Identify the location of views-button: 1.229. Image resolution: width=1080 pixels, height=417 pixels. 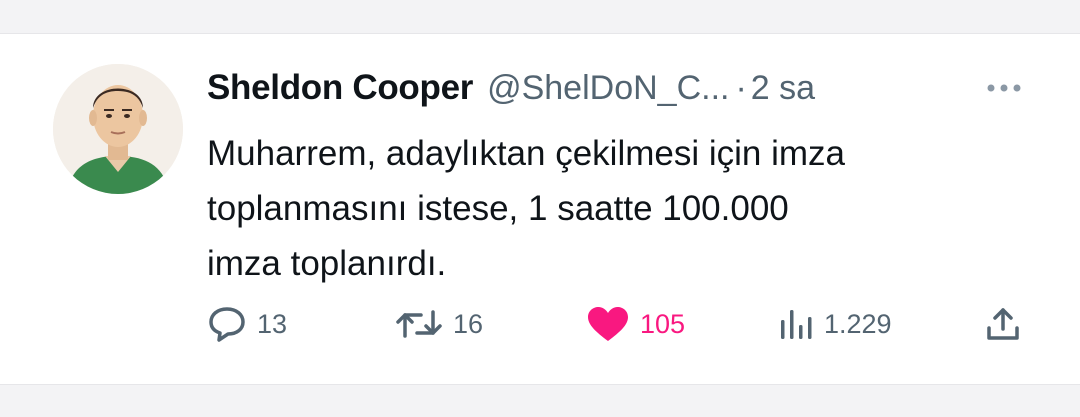
(835, 324).